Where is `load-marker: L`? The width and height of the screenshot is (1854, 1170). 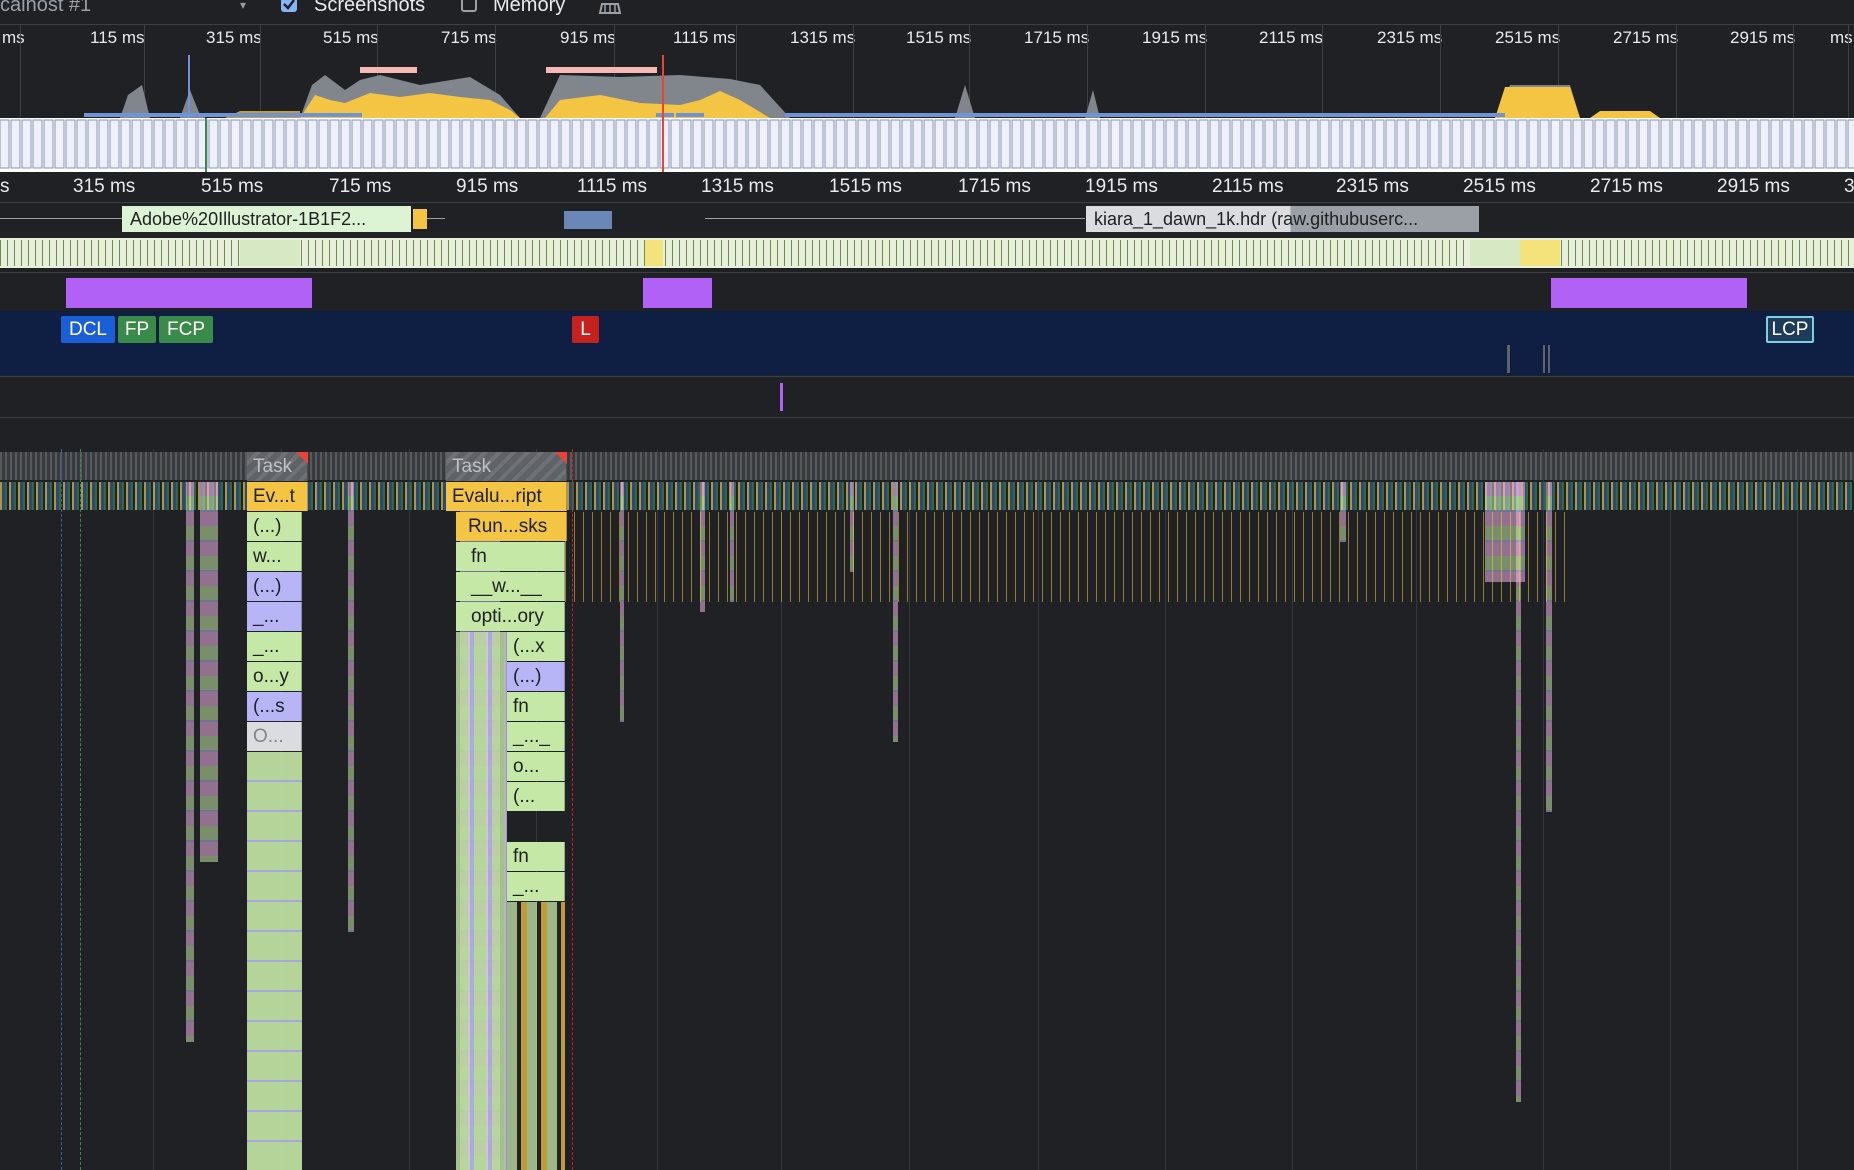
load-marker: L is located at coordinates (585, 329).